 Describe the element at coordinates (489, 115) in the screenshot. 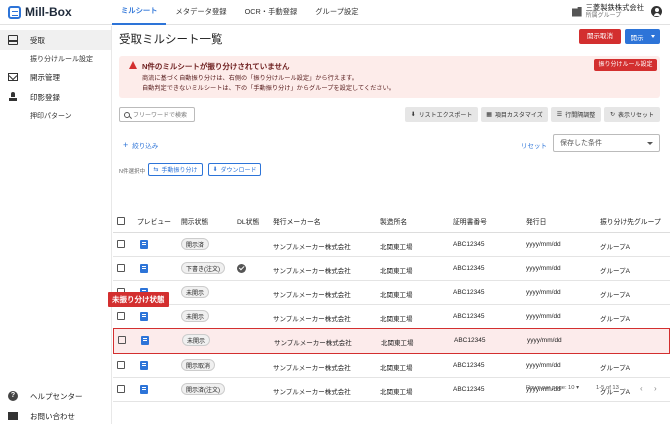

I see `grid-icon: ▦` at that location.